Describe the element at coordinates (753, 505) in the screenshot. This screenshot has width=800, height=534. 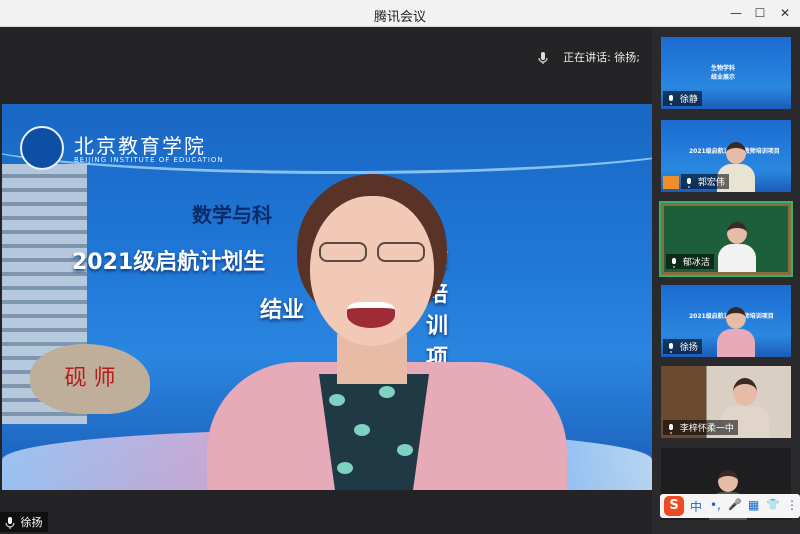
I see `ime-keyboard-icon: ▦` at that location.